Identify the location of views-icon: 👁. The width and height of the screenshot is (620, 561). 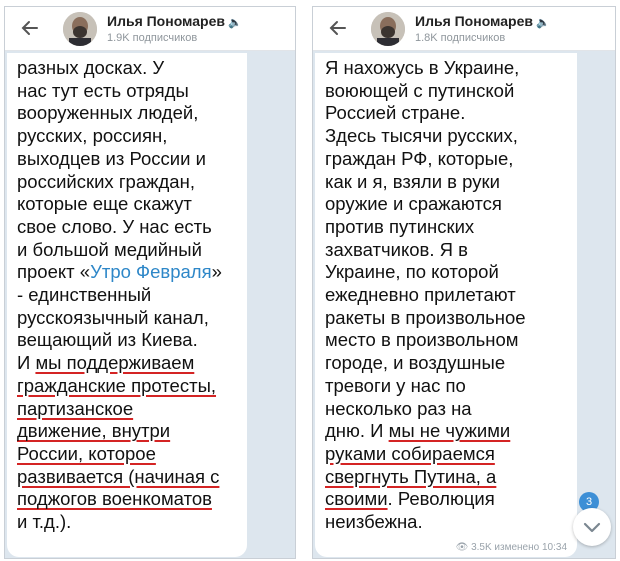
(462, 547).